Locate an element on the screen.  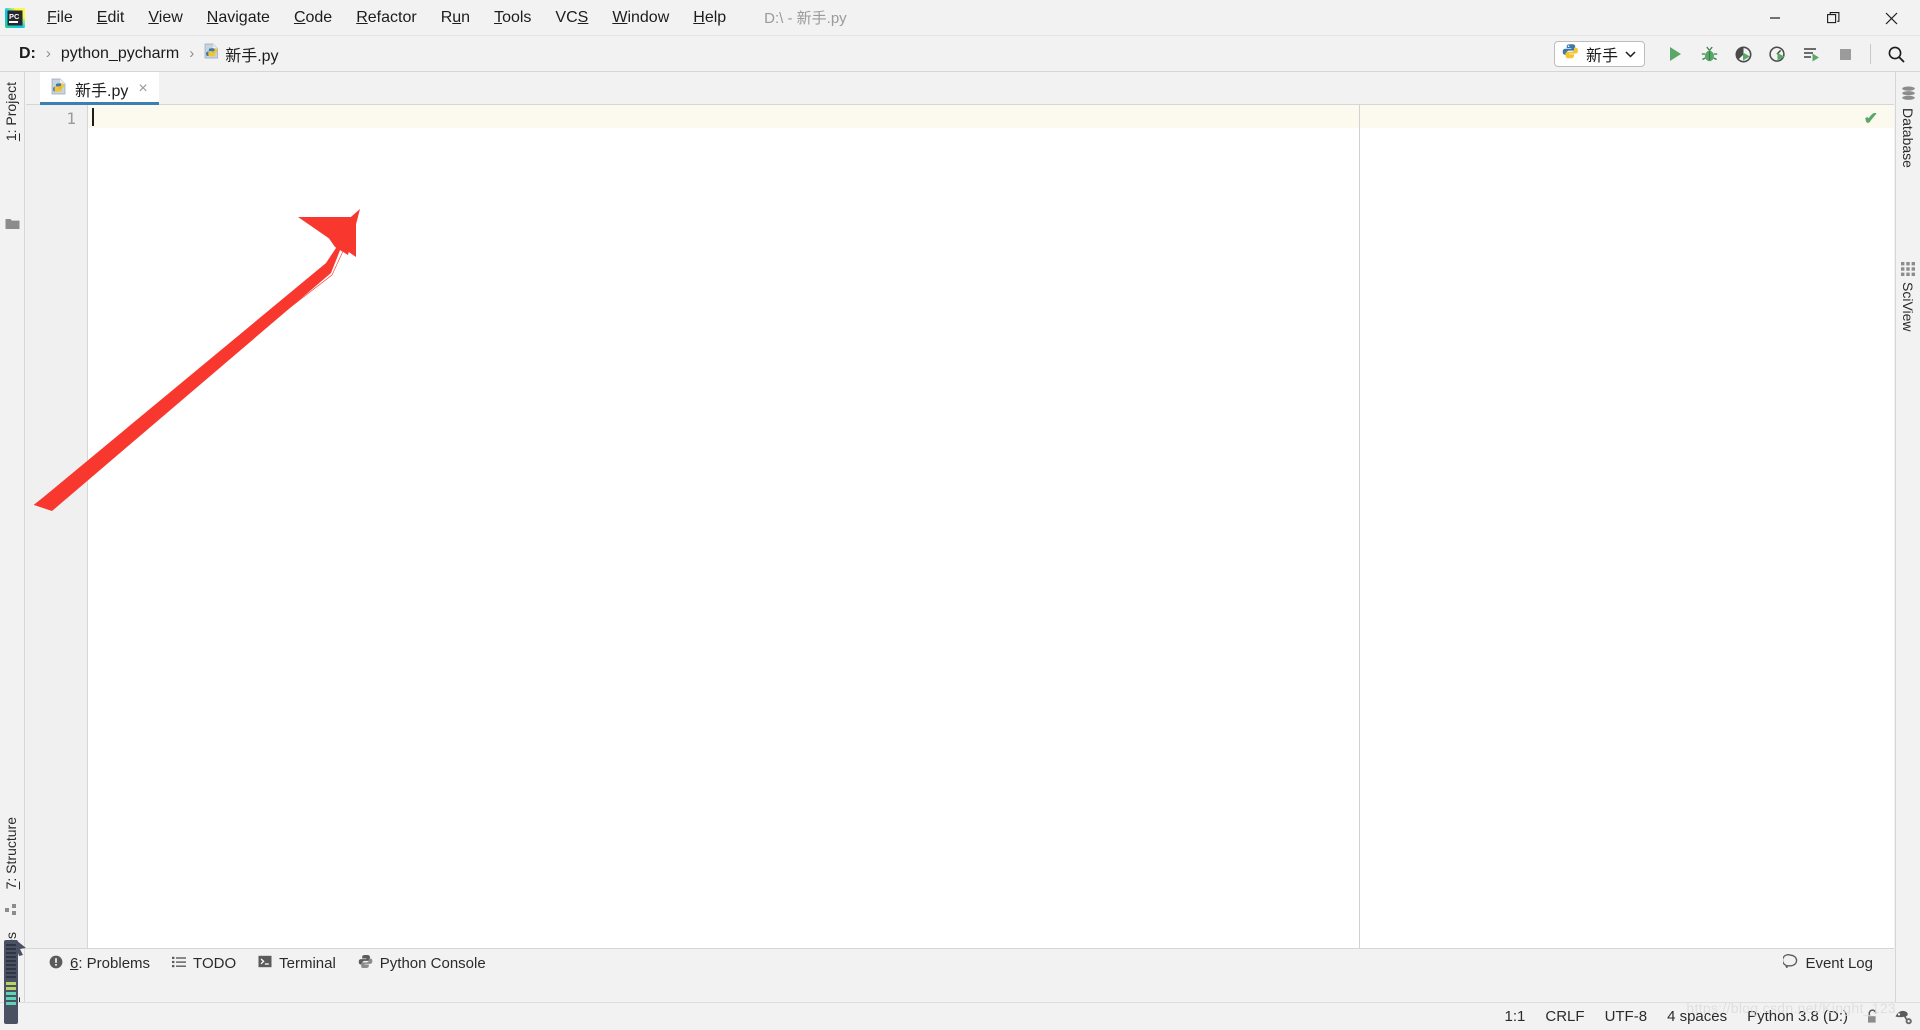
text-caret is located at coordinates (93, 117).